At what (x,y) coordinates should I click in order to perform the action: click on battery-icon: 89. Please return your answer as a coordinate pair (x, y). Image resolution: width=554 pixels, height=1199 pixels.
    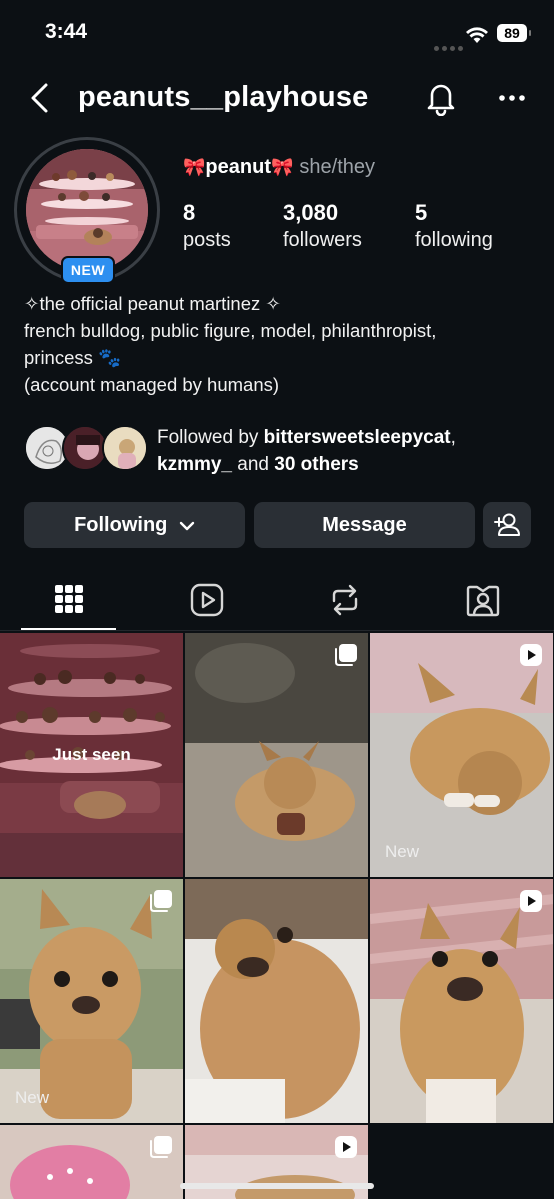
    Looking at the image, I should click on (514, 33).